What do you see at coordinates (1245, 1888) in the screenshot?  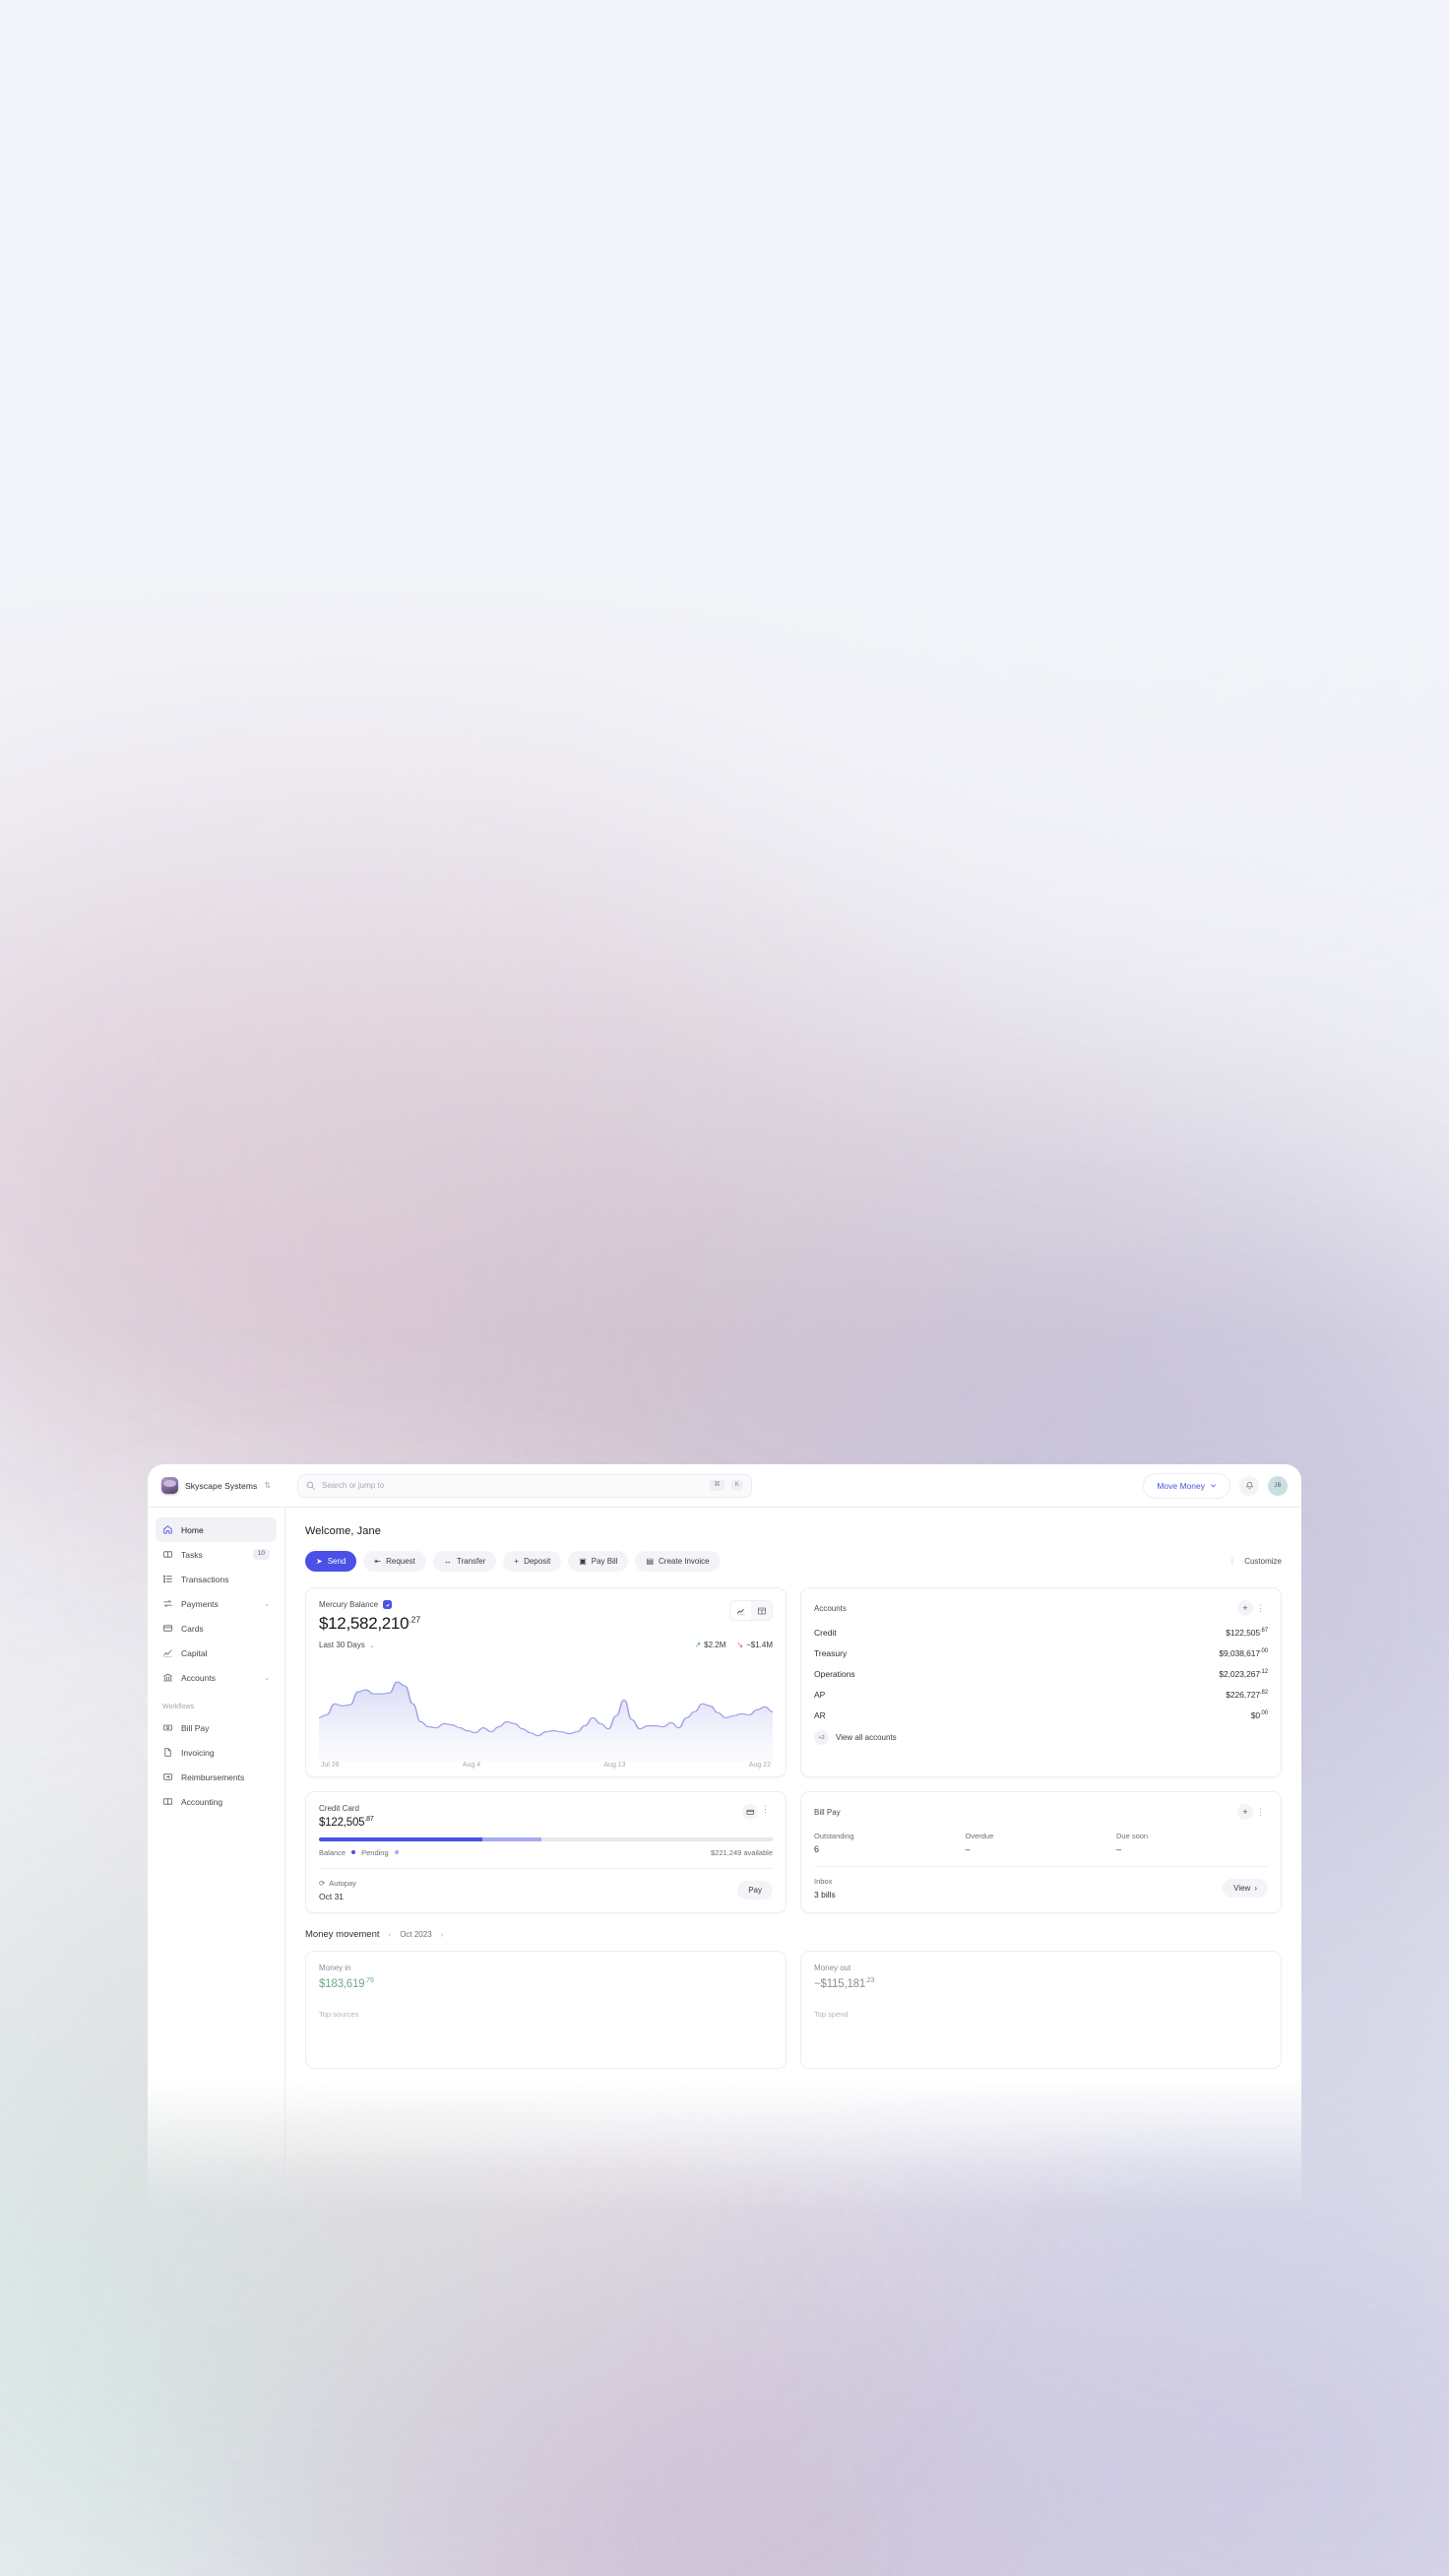 I see `view-inbox-button: View ›` at bounding box center [1245, 1888].